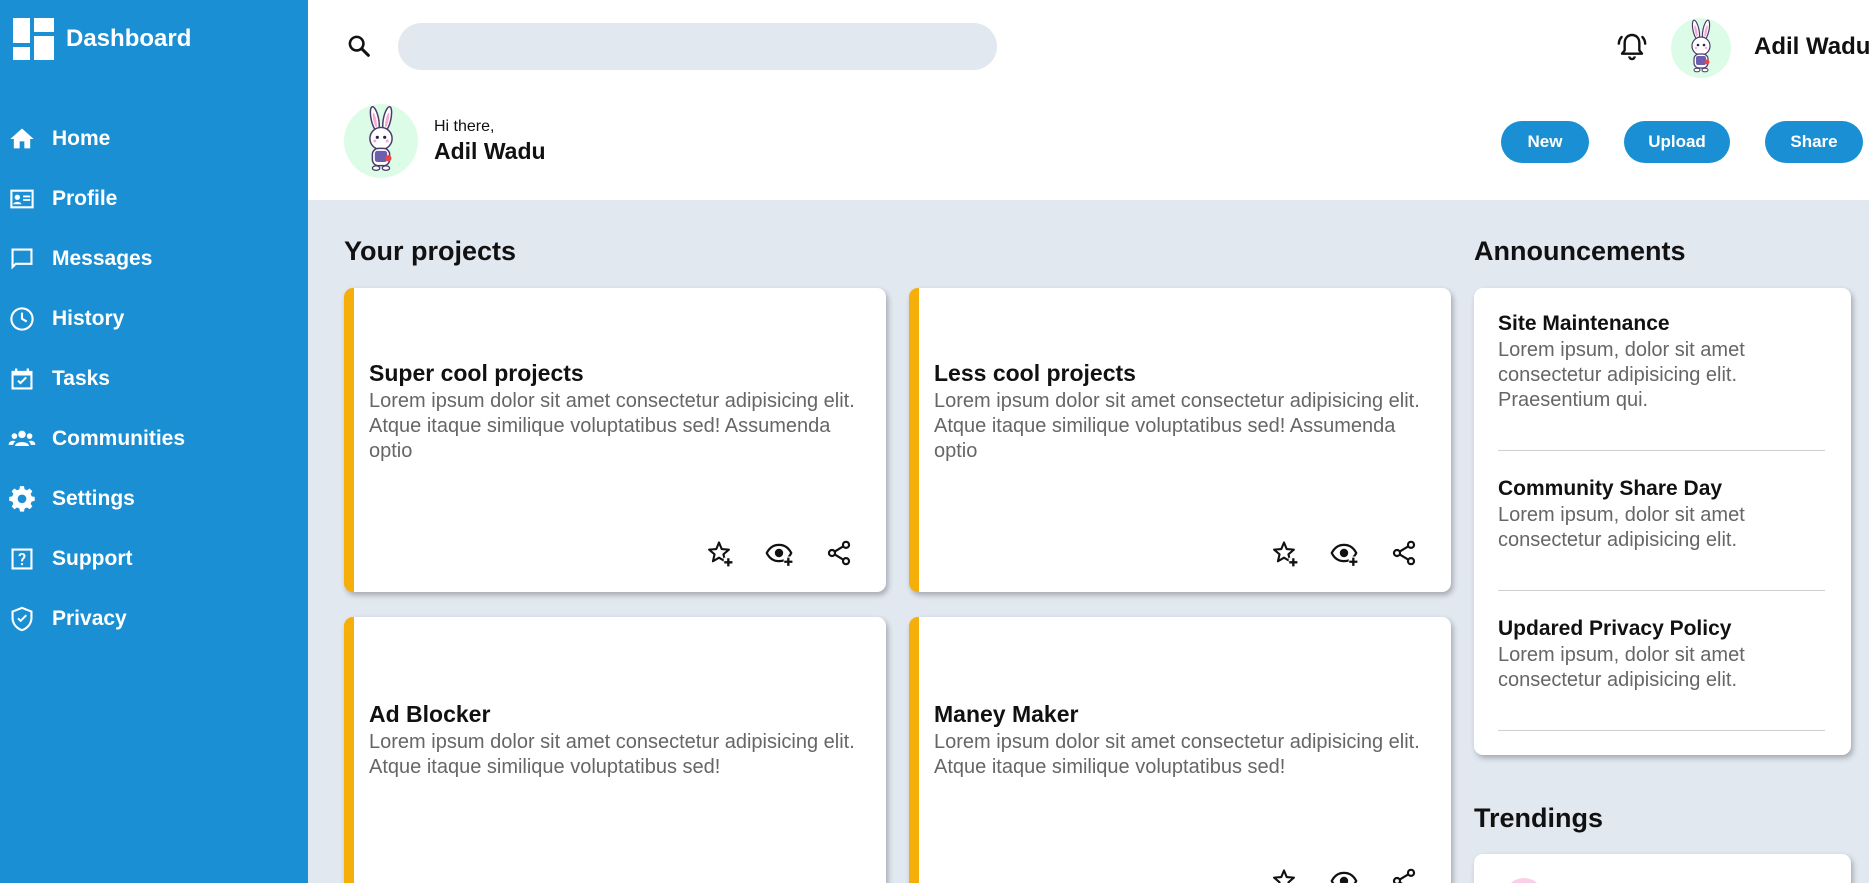  What do you see at coordinates (154, 559) in the screenshot?
I see `sidebar-item-support: Support` at bounding box center [154, 559].